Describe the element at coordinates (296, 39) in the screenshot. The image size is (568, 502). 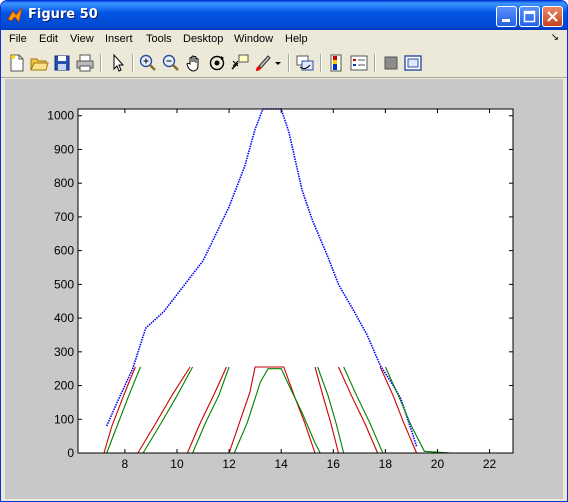
I see `menu-help: Help` at that location.